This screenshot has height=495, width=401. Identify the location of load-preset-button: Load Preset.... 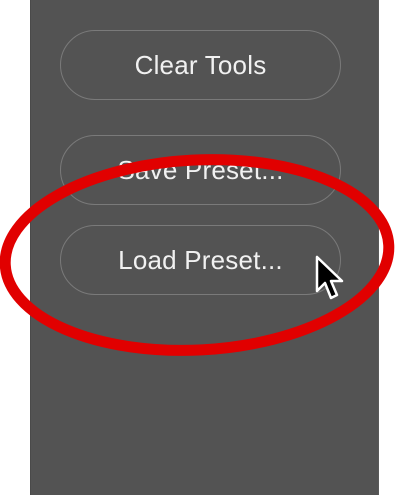
(200, 260).